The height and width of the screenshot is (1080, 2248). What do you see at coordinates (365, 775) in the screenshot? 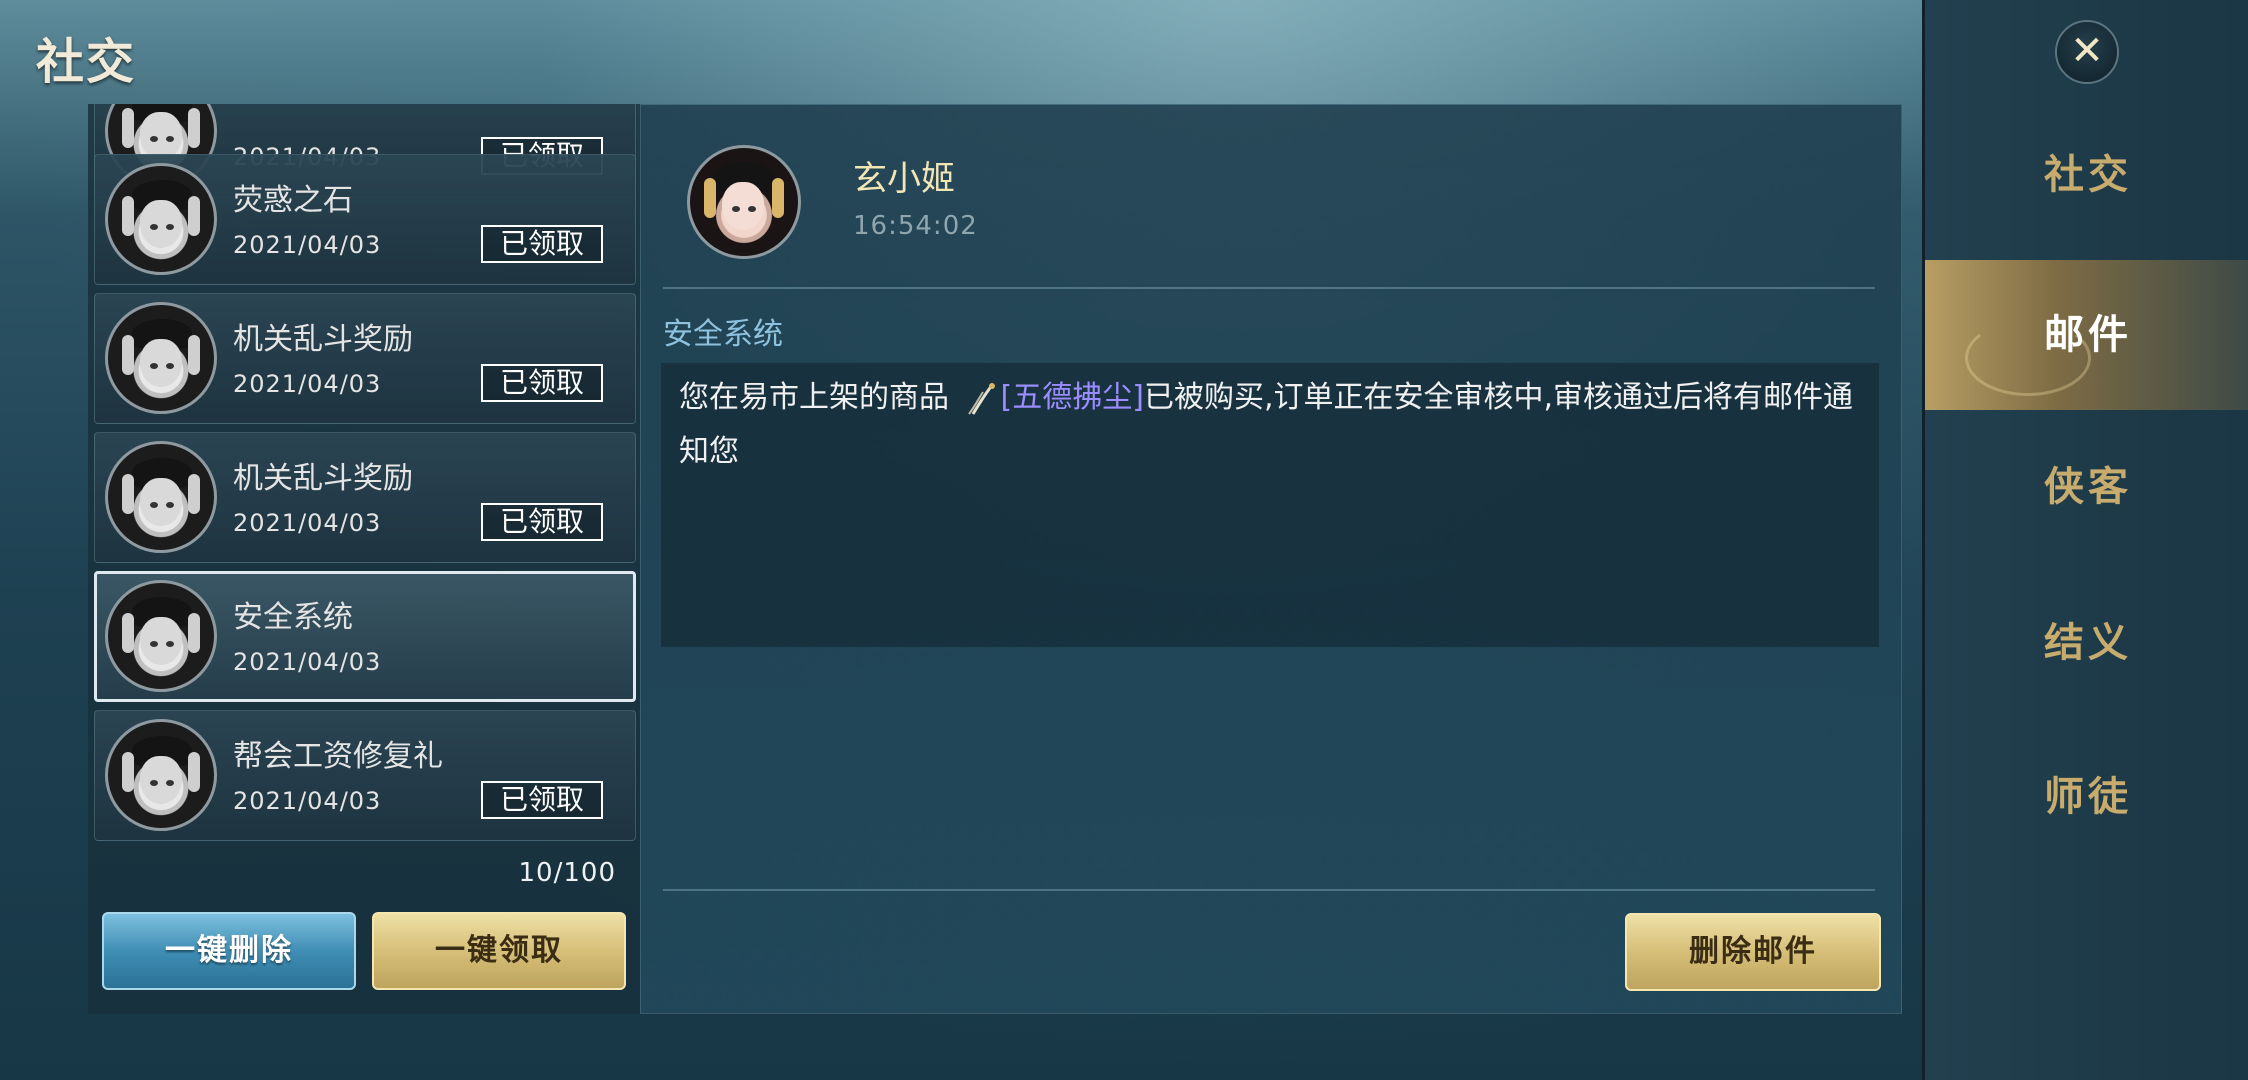
I see `mail-item: 帮会工资修复礼 2021/04/03 已领取` at bounding box center [365, 775].